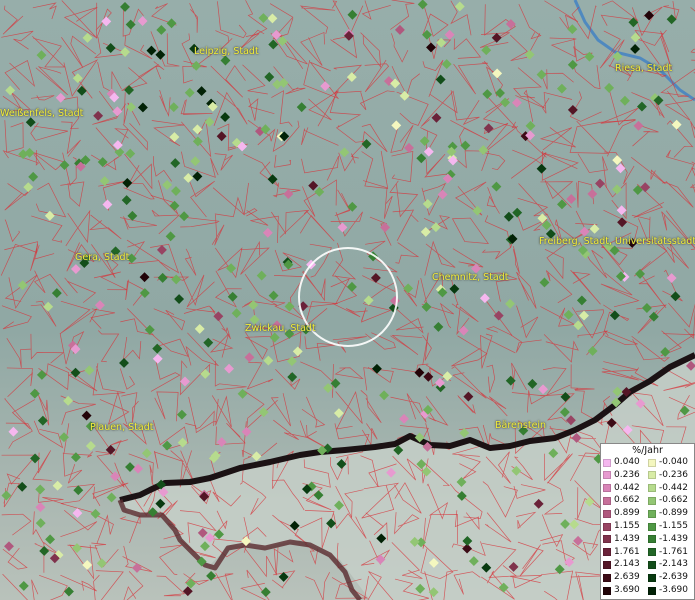 The height and width of the screenshot is (600, 695). Describe the element at coordinates (674, 577) in the screenshot. I see `legend-label: -2.639` at that location.